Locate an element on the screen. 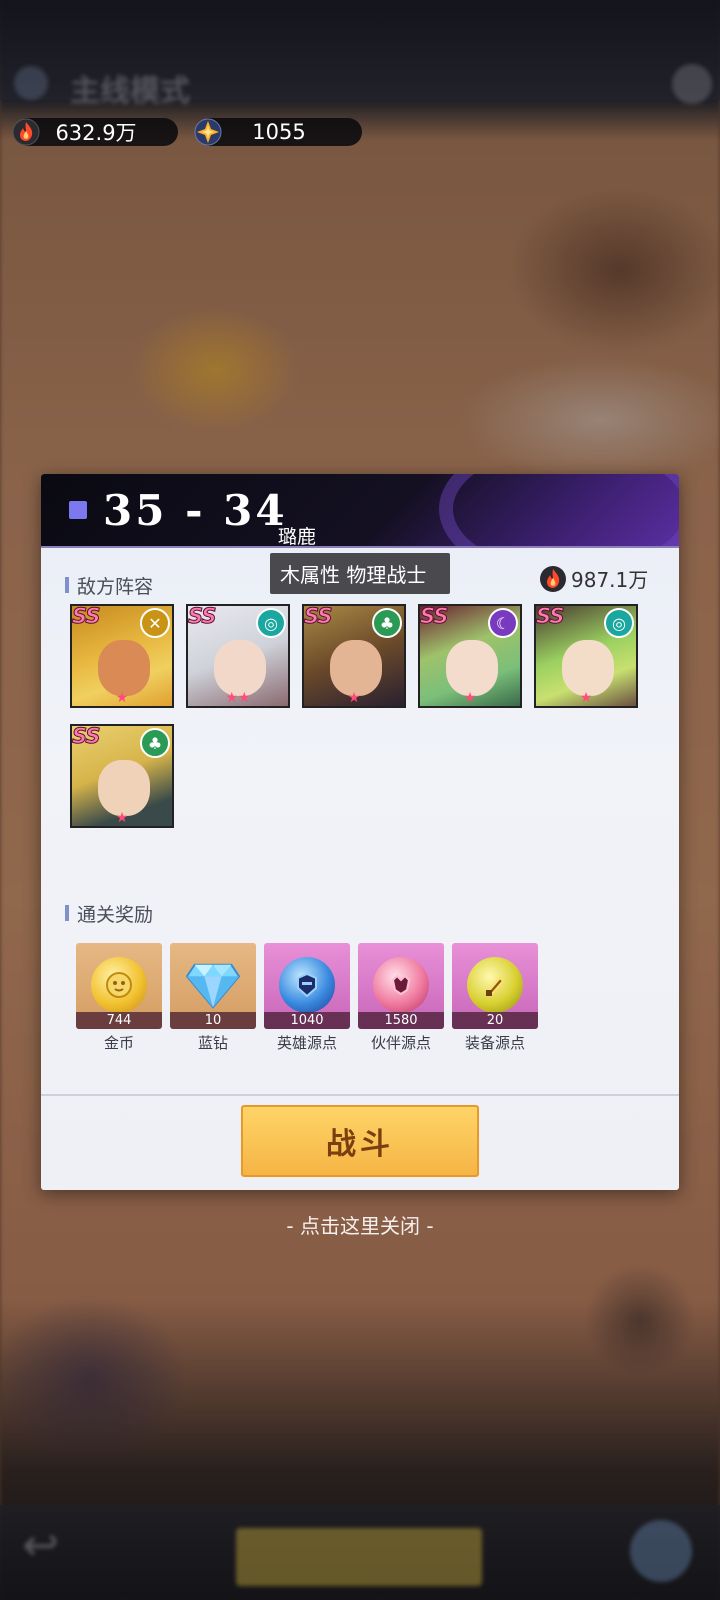 This screenshot has width=720, height=1600. partner-essence-icon is located at coordinates (401, 985).